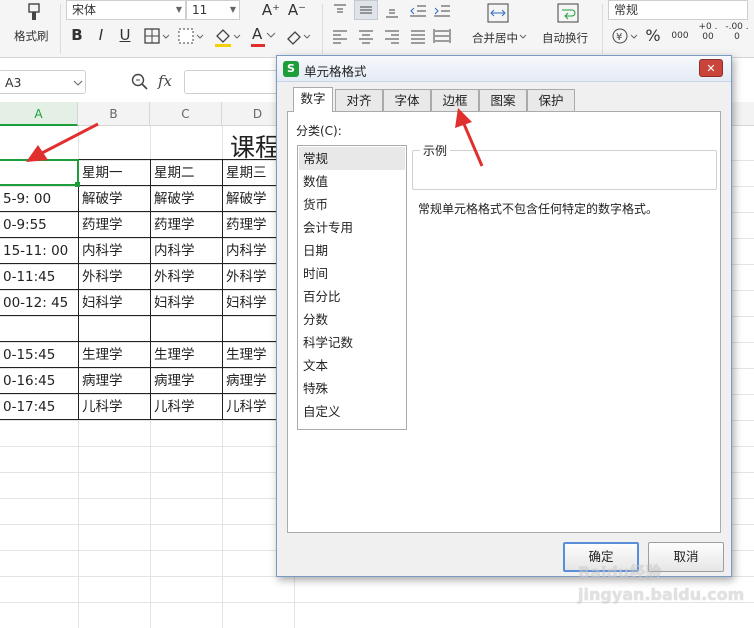  What do you see at coordinates (232, 82) in the screenshot?
I see `formula-input` at bounding box center [232, 82].